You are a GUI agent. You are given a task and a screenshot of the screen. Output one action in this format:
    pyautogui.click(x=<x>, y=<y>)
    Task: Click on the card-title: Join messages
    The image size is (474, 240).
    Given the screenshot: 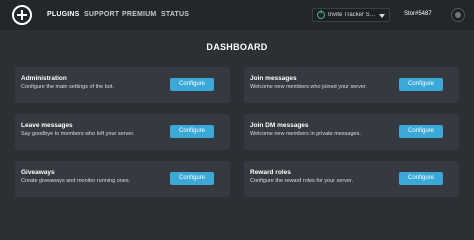 What is the action you would take?
    pyautogui.click(x=273, y=78)
    